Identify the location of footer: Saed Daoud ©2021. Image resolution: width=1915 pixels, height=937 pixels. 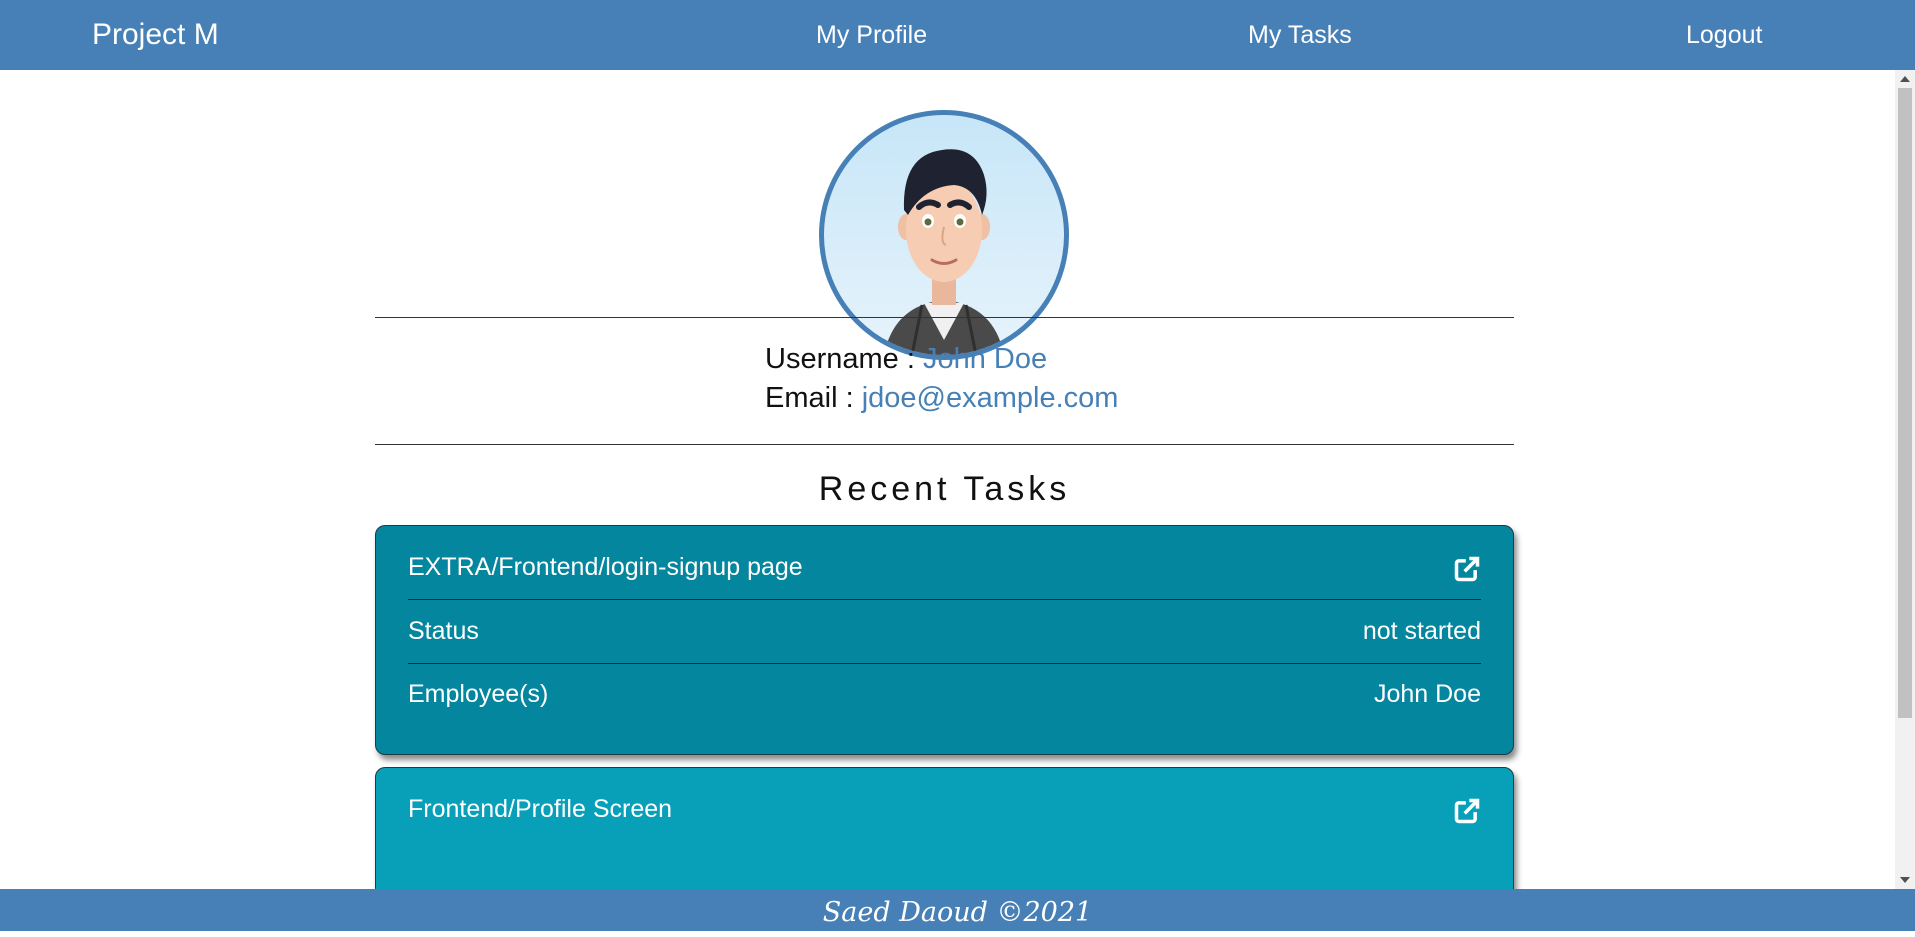
(957, 910).